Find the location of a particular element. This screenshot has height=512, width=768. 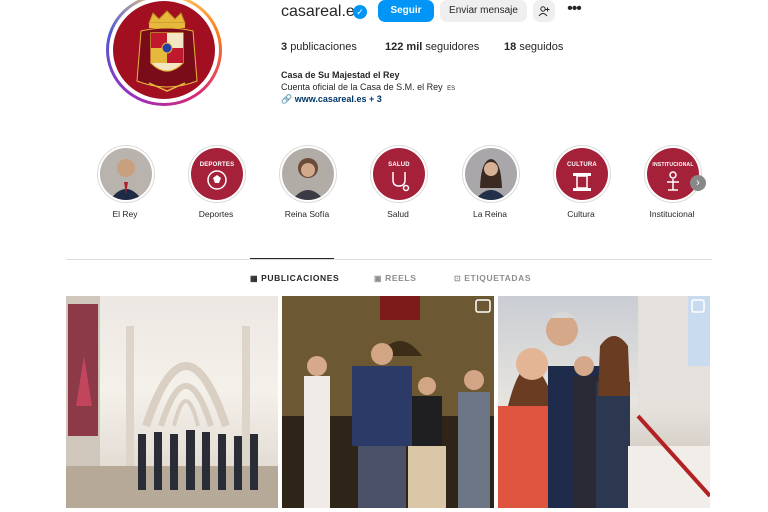

following-label: seguidos is located at coordinates (541, 47).